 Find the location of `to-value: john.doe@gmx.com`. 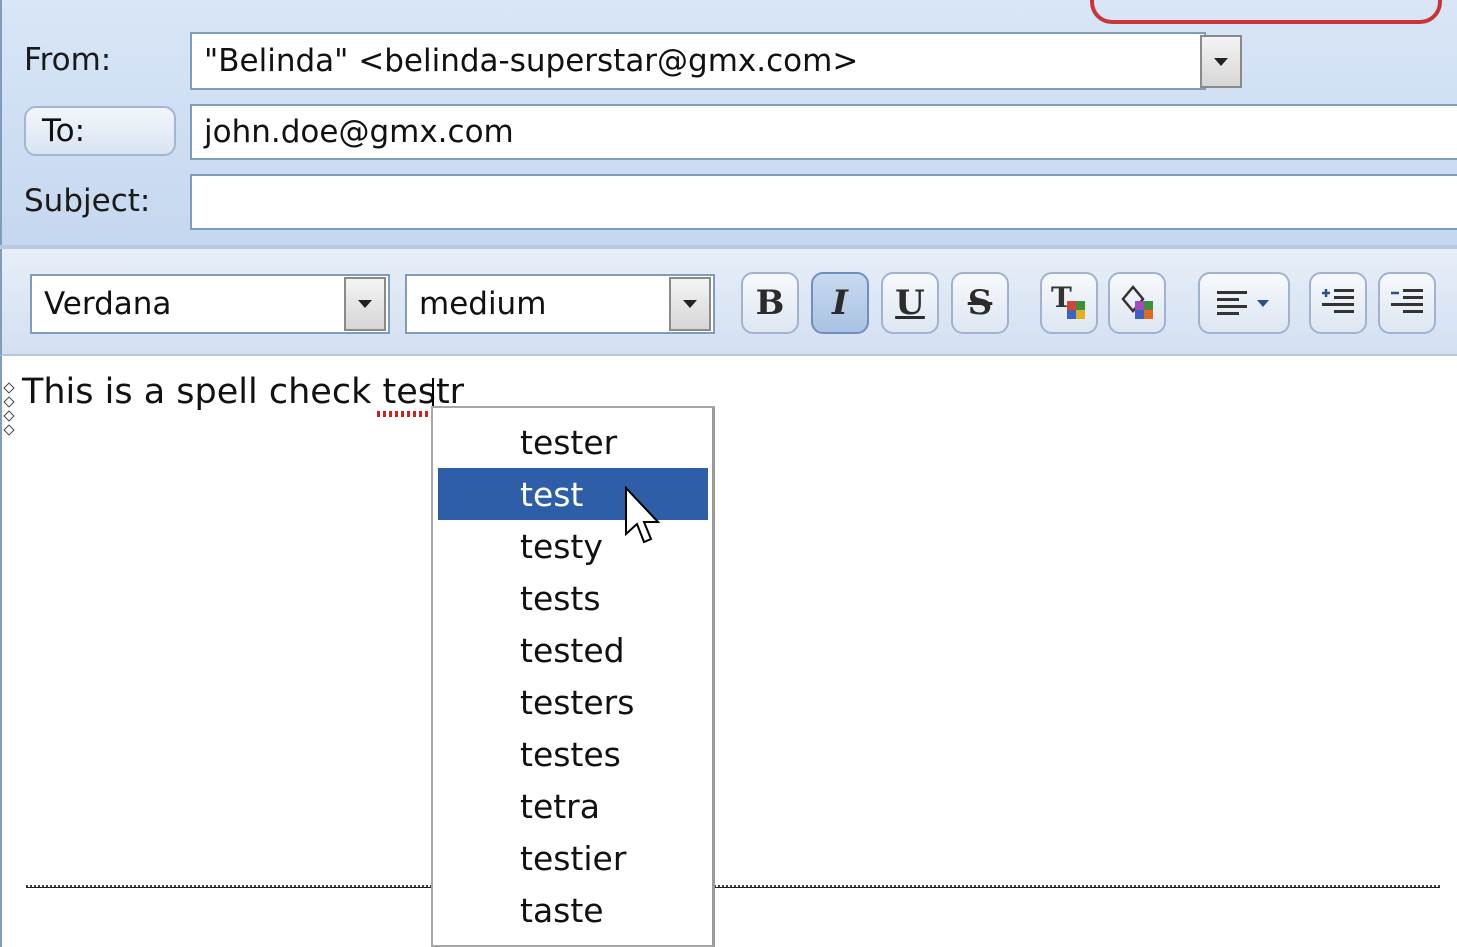

to-value: john.doe@gmx.com is located at coordinates (359, 132).